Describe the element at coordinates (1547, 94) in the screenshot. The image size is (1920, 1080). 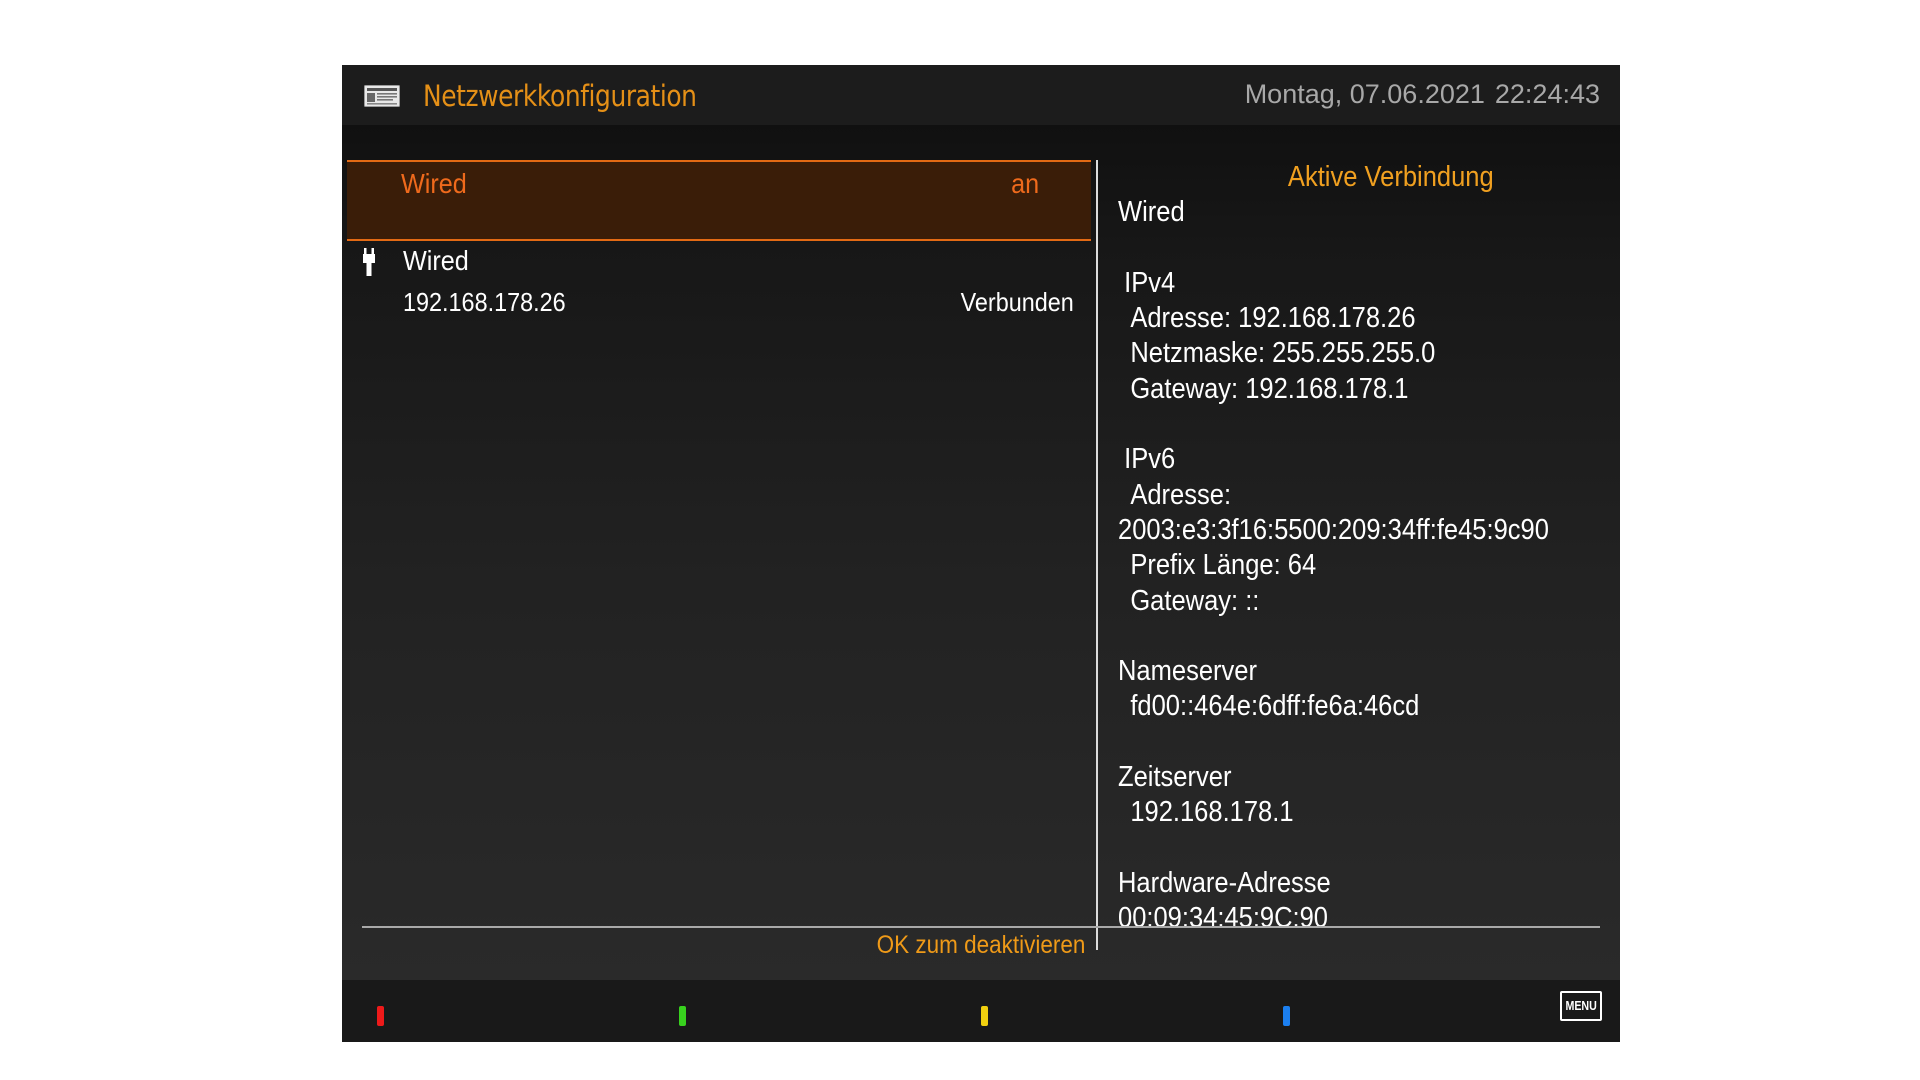
I see `time-text: 22:24:43` at that location.